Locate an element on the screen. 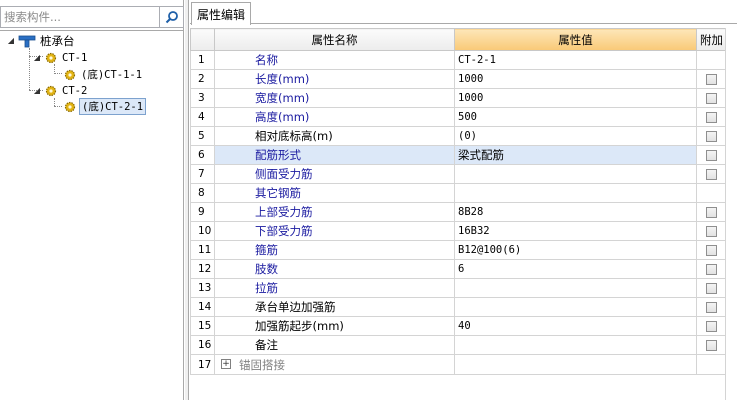 The width and height of the screenshot is (737, 400). tree-node-ct-1: ◢ CT-1 is located at coordinates (60, 57).